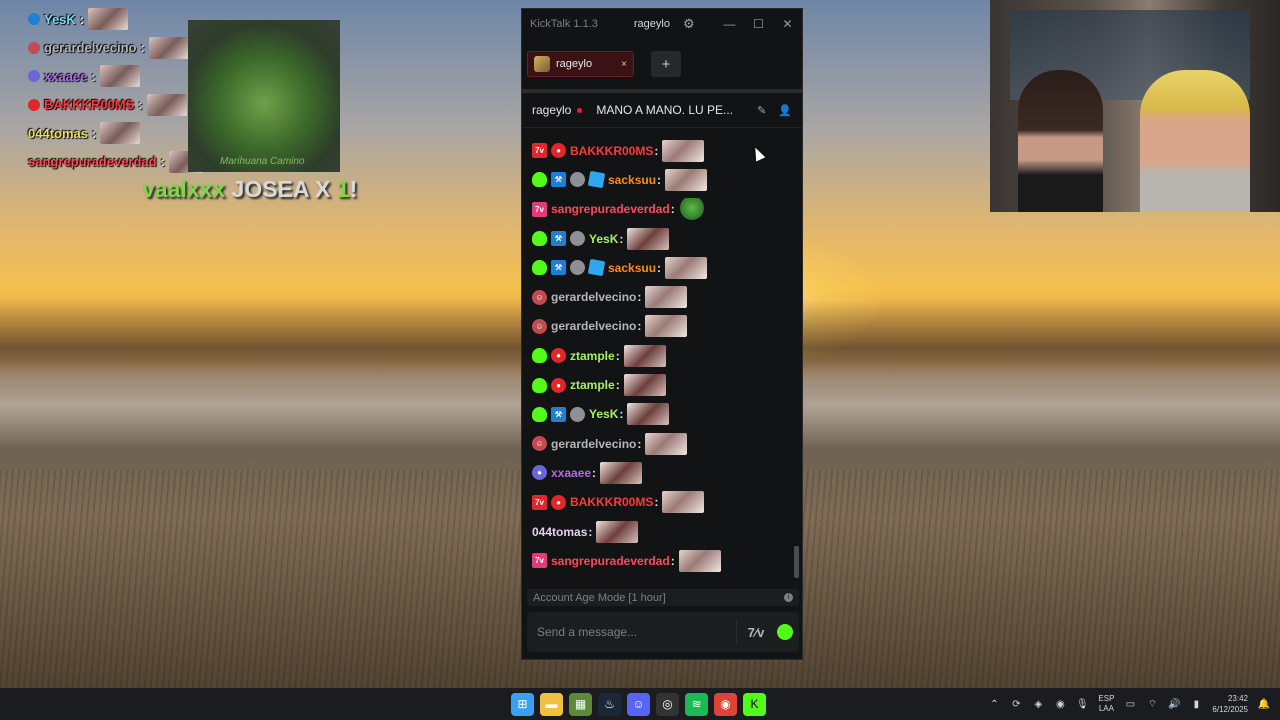 Image resolution: width=1280 pixels, height=720 pixels. What do you see at coordinates (696, 704) in the screenshot?
I see `spotify-icon: ≋` at bounding box center [696, 704].